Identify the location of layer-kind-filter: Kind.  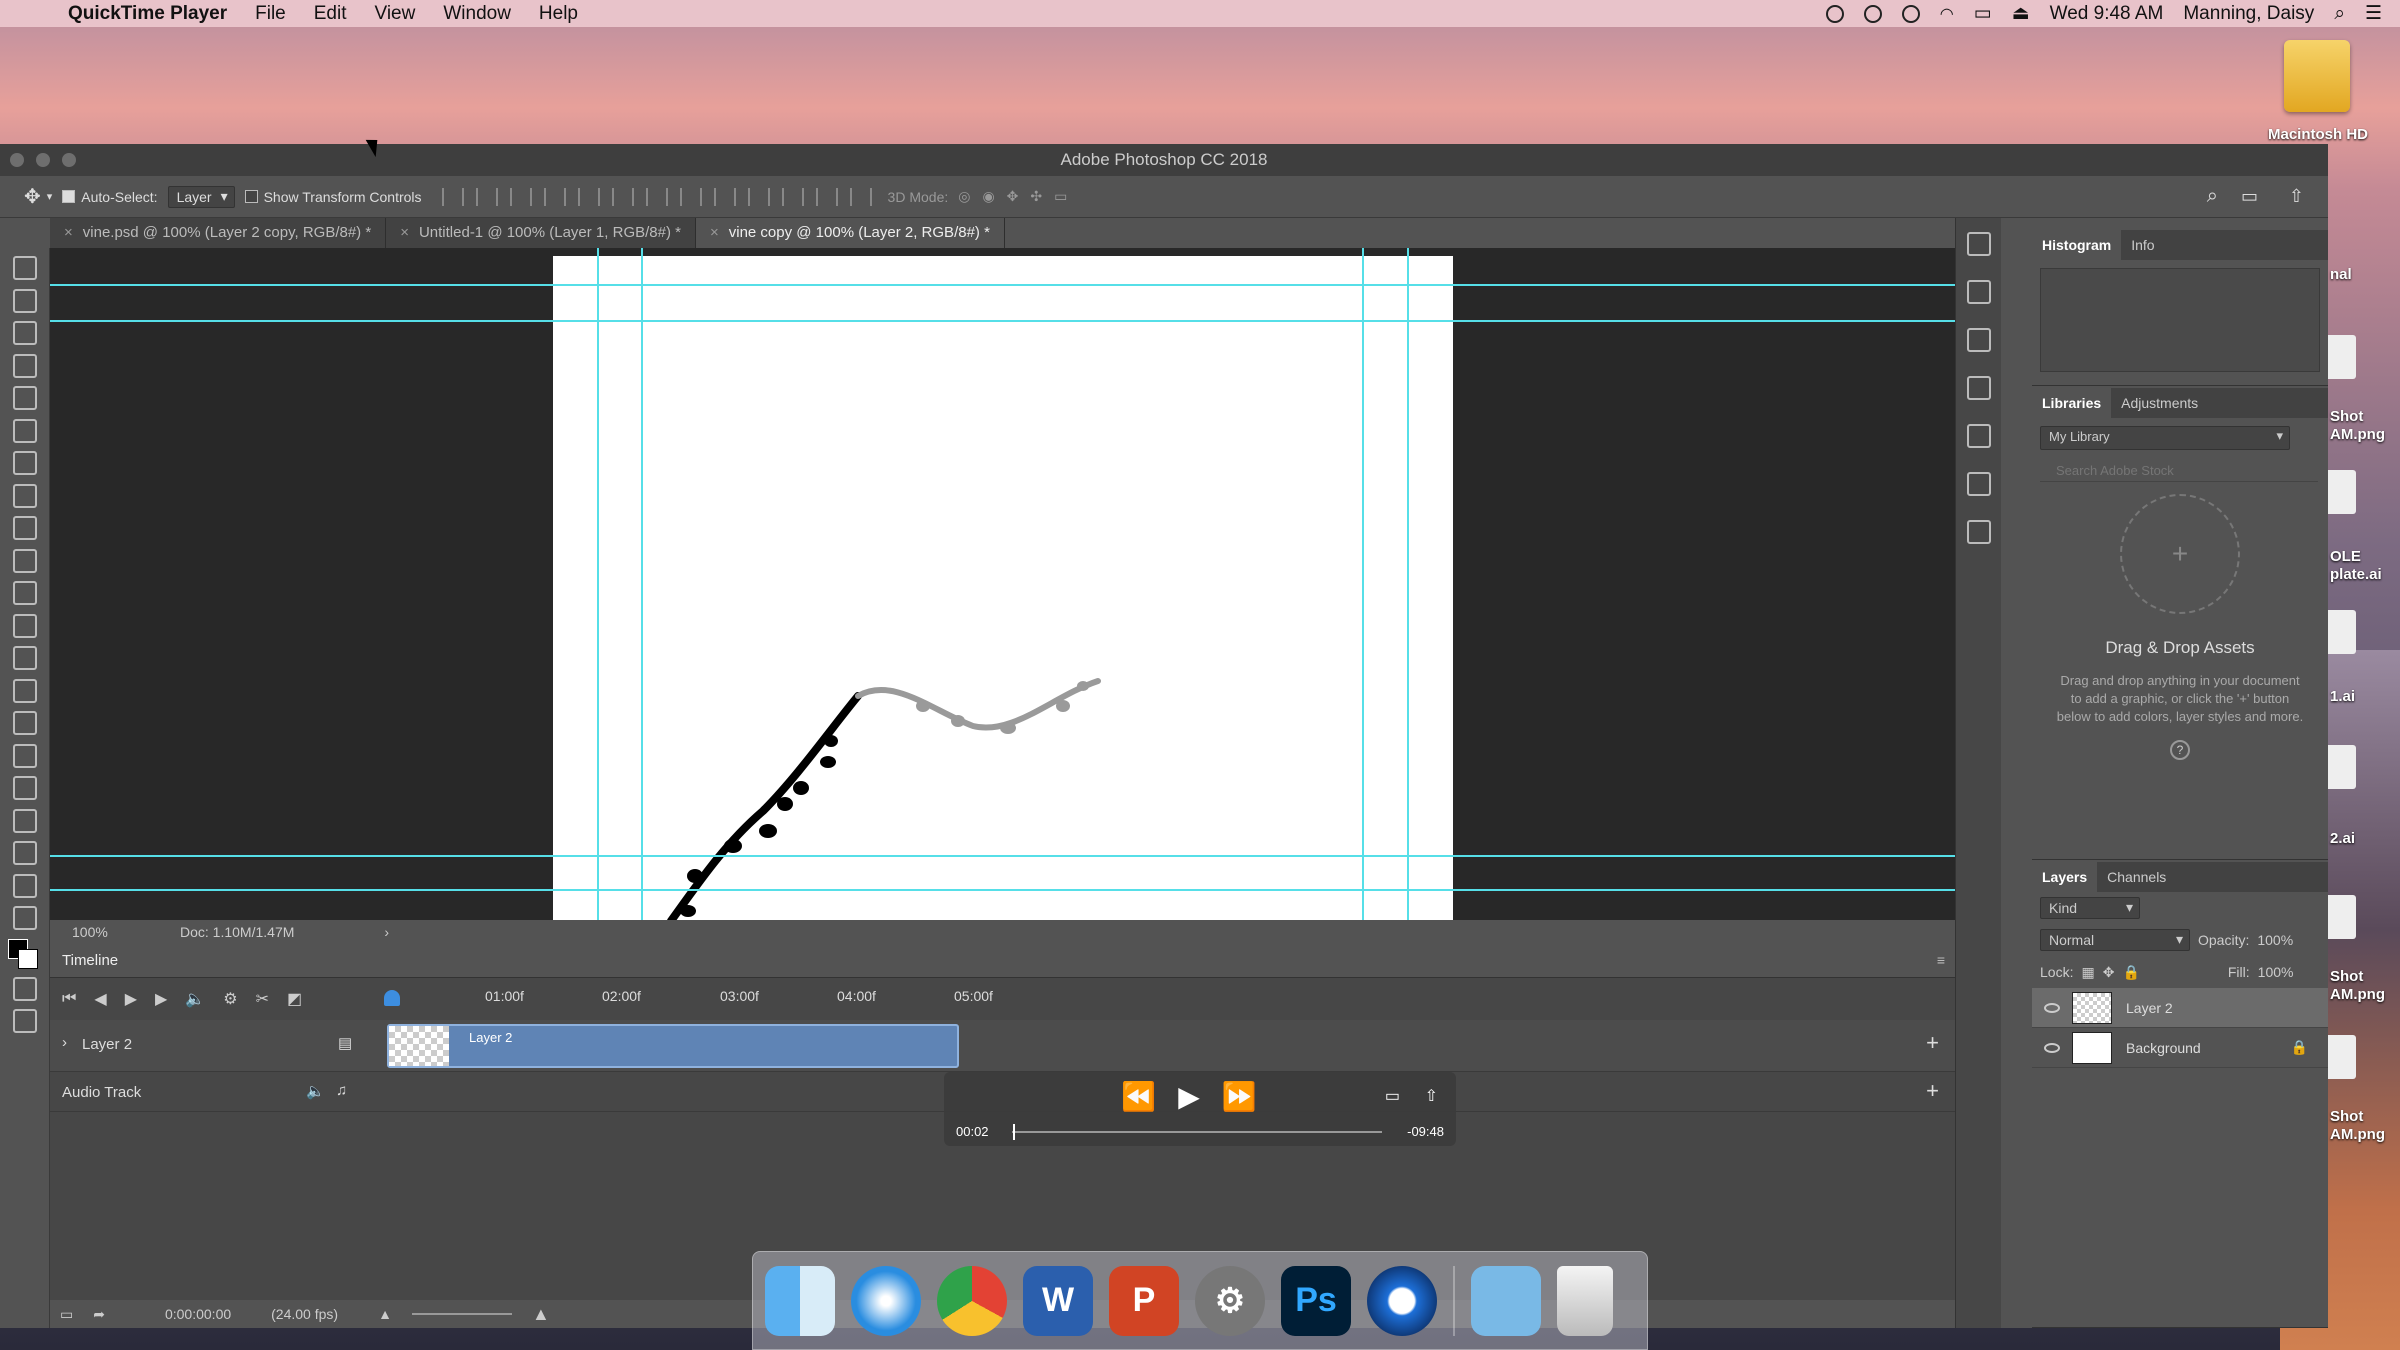
(2090, 908).